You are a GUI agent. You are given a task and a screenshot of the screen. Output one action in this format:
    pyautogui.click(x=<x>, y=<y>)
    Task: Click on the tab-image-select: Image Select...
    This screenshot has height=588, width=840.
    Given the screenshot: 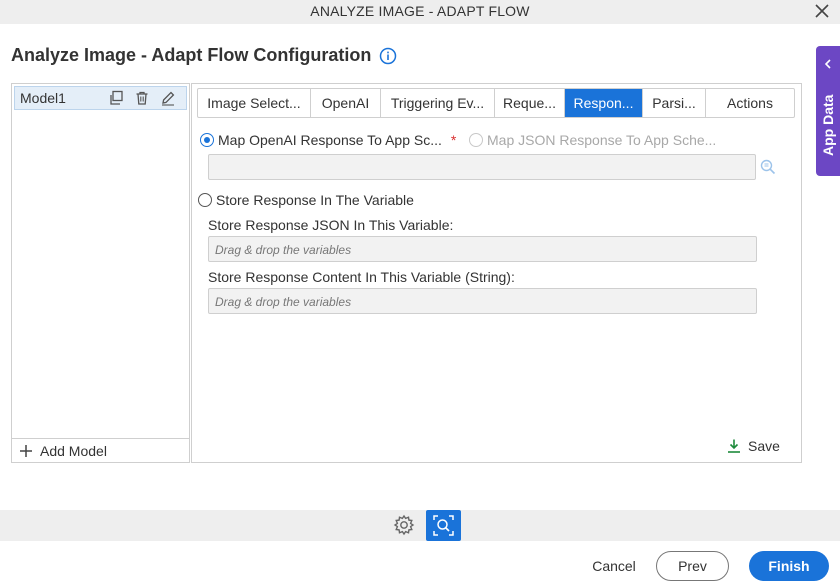 What is the action you would take?
    pyautogui.click(x=254, y=103)
    